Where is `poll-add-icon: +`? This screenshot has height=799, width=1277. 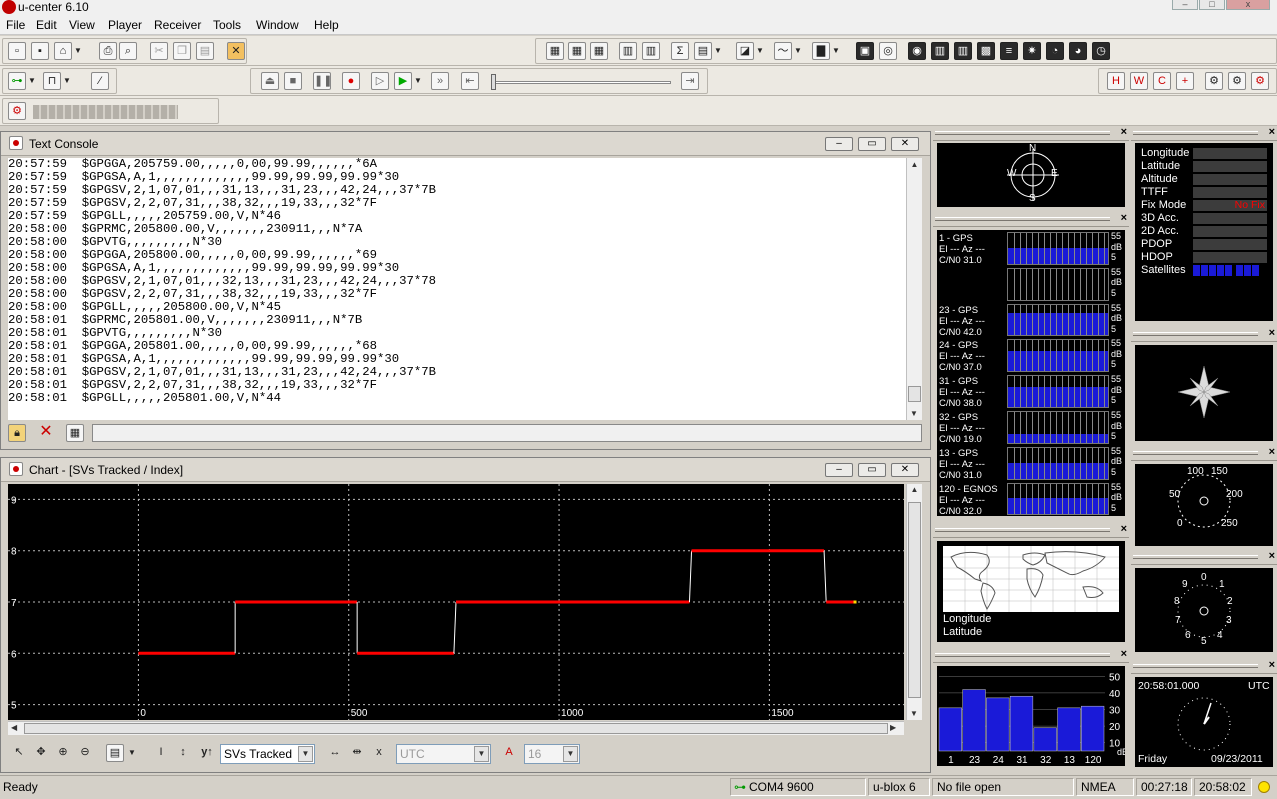
poll-add-icon: + is located at coordinates (1185, 81).